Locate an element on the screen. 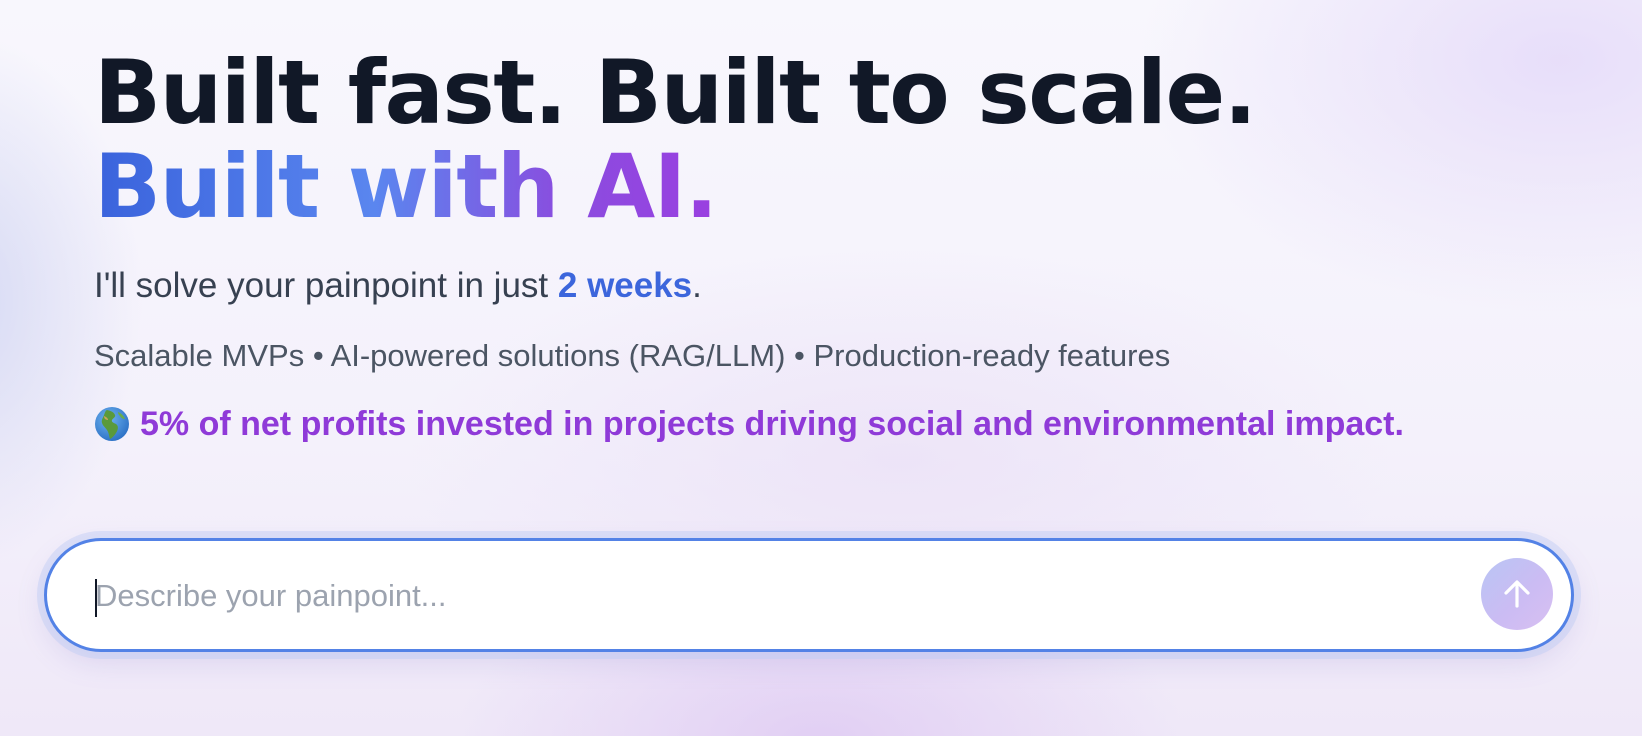  send-button is located at coordinates (1517, 594).